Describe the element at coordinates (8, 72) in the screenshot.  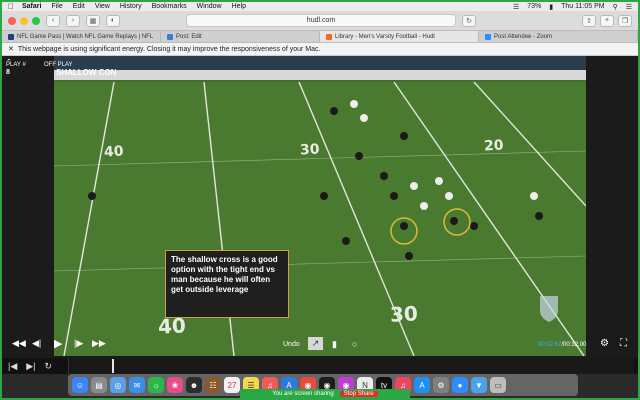
I see `play-number: 8` at that location.